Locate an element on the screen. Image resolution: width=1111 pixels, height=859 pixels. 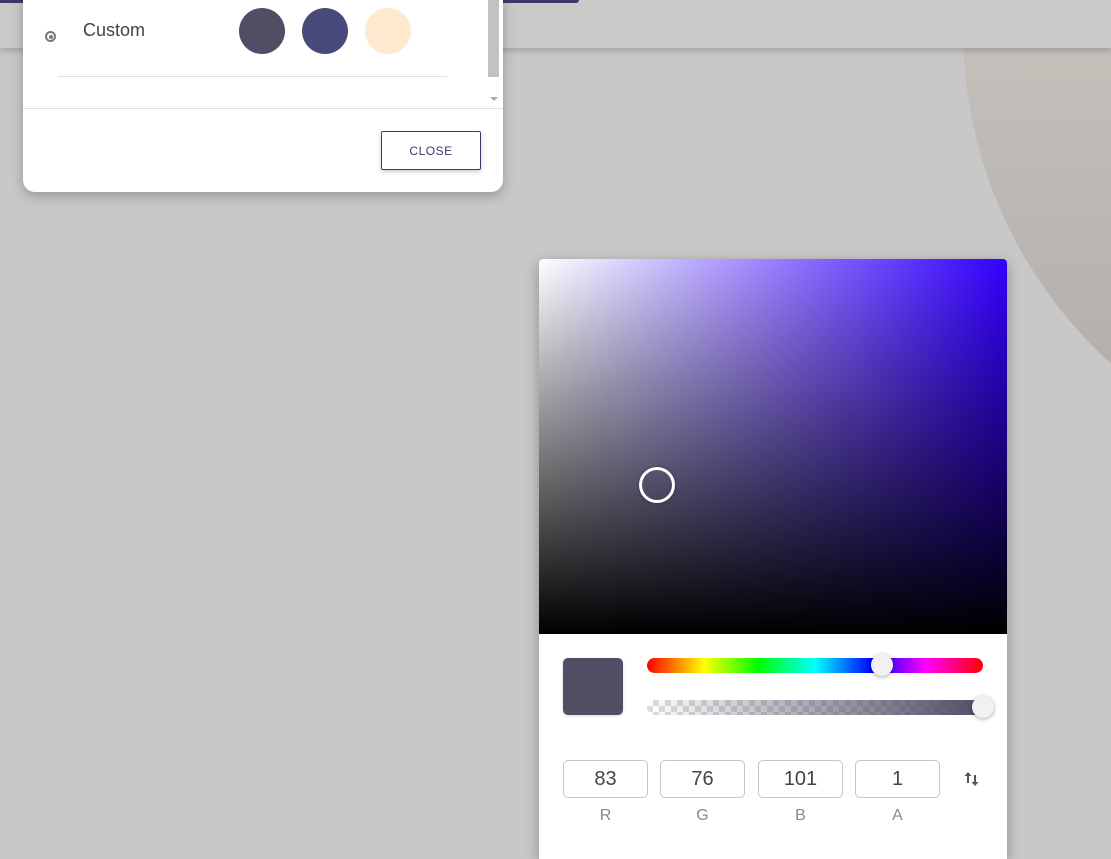
swatch-primary is located at coordinates (262, 31).